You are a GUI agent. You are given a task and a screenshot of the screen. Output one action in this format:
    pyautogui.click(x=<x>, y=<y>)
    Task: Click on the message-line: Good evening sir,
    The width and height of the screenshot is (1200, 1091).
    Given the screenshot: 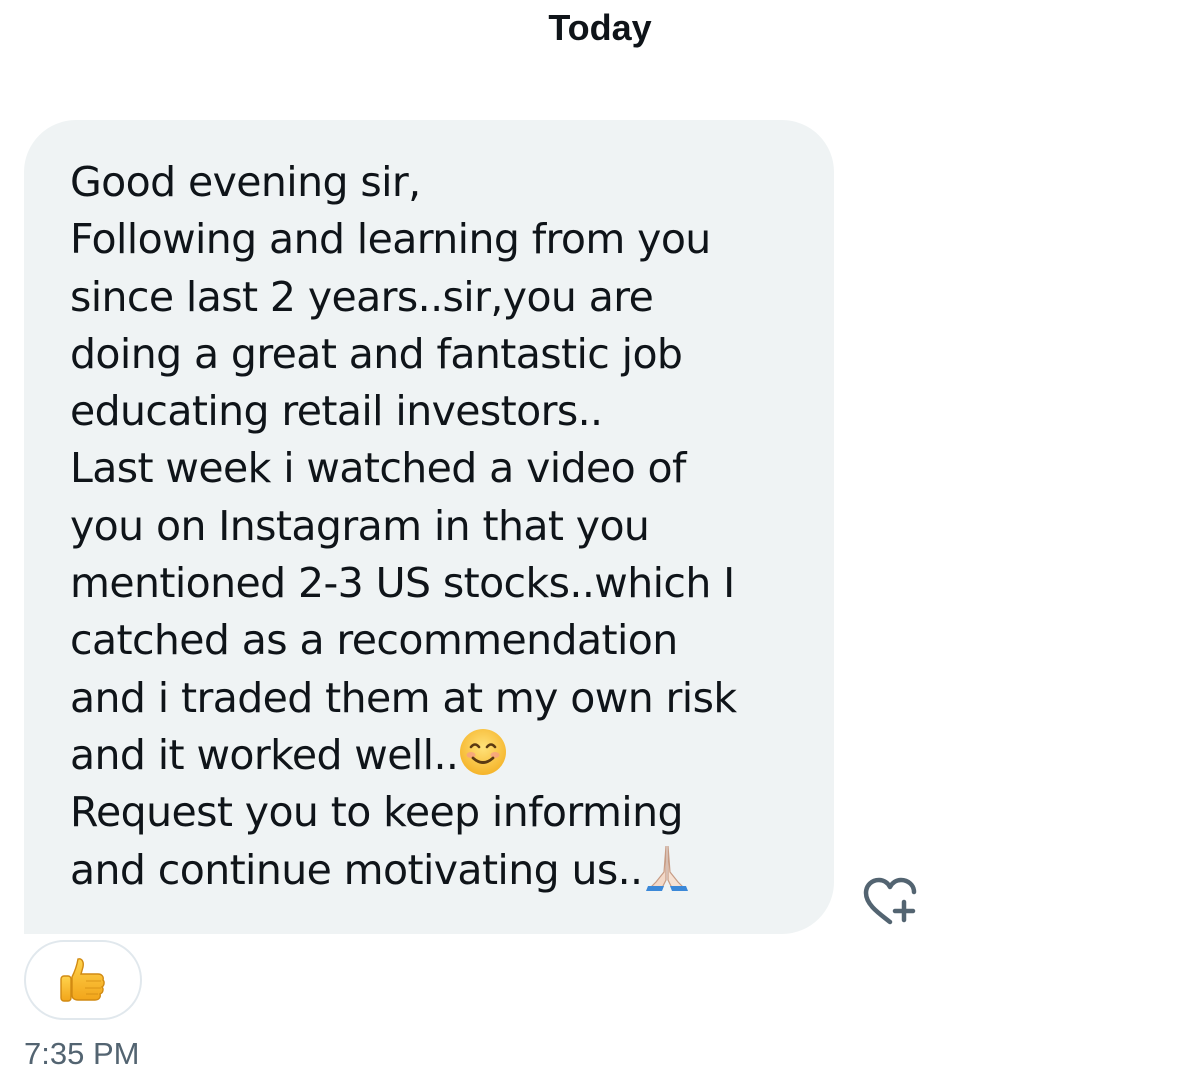 What is the action you would take?
    pyautogui.click(x=245, y=182)
    